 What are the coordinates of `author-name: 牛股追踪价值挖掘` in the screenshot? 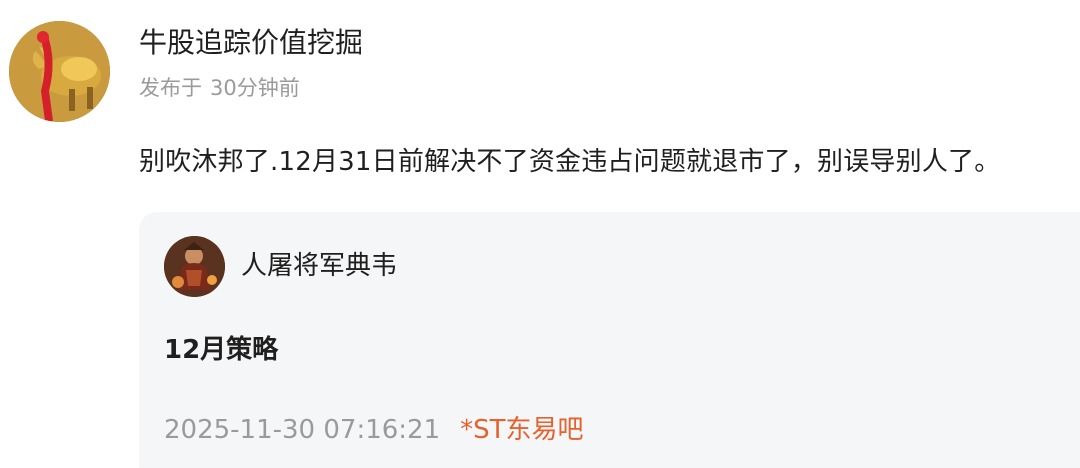 It's located at (251, 43).